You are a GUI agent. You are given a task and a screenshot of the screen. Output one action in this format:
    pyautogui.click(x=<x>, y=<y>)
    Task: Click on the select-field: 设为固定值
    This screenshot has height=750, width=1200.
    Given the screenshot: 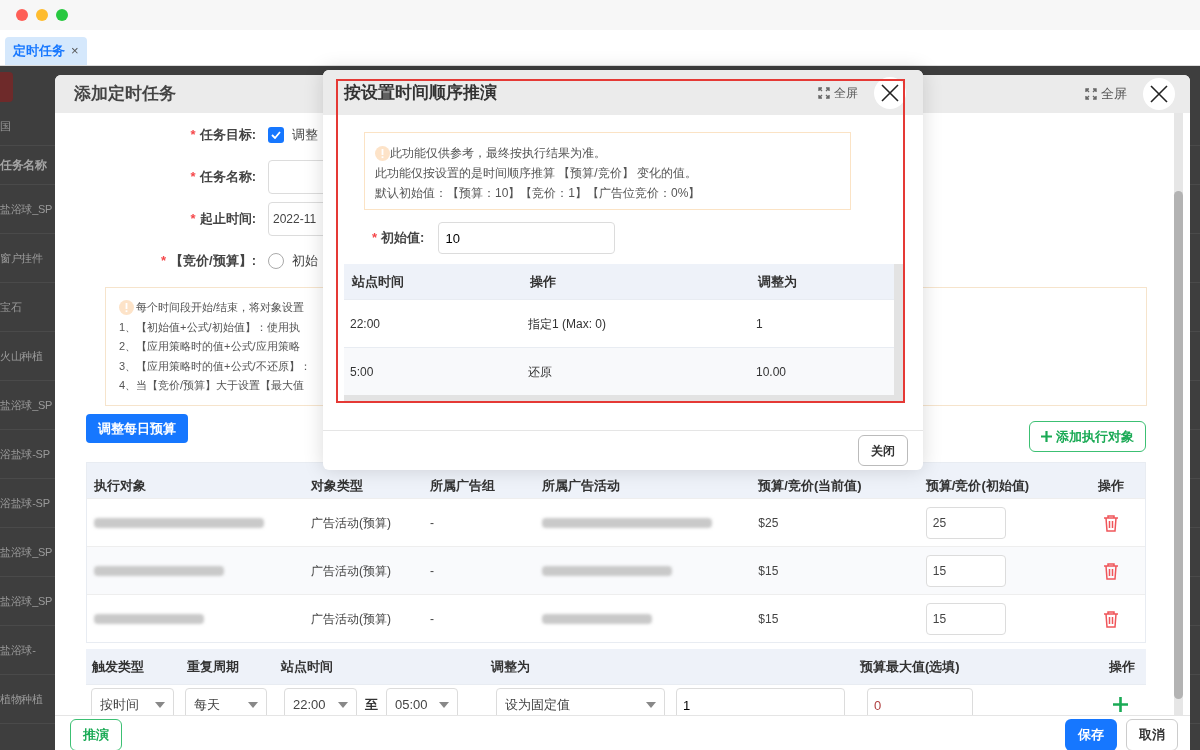 What is the action you would take?
    pyautogui.click(x=580, y=701)
    